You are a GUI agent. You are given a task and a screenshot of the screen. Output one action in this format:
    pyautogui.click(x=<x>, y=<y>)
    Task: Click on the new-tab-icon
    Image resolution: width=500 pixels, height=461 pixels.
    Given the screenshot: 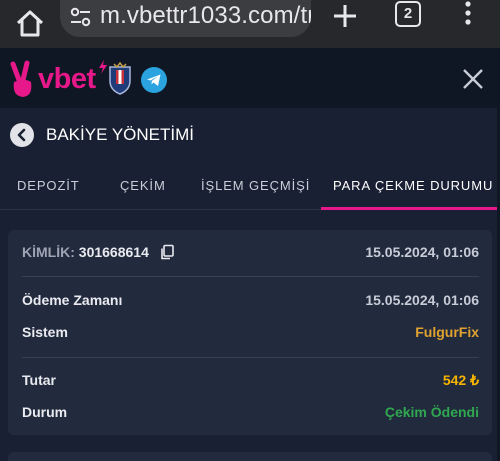 What is the action you would take?
    pyautogui.click(x=345, y=16)
    